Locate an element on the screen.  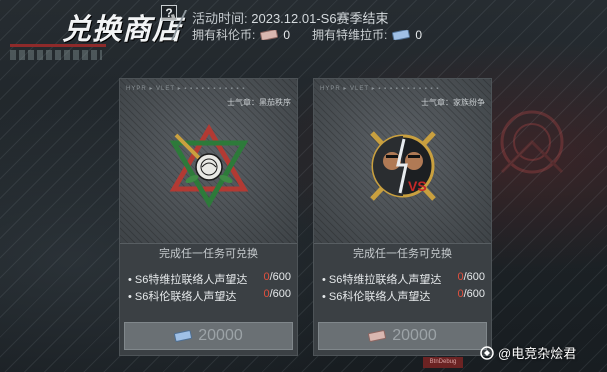
currency-tevira: 拥有特维拉币: 0 is located at coordinates (367, 34).